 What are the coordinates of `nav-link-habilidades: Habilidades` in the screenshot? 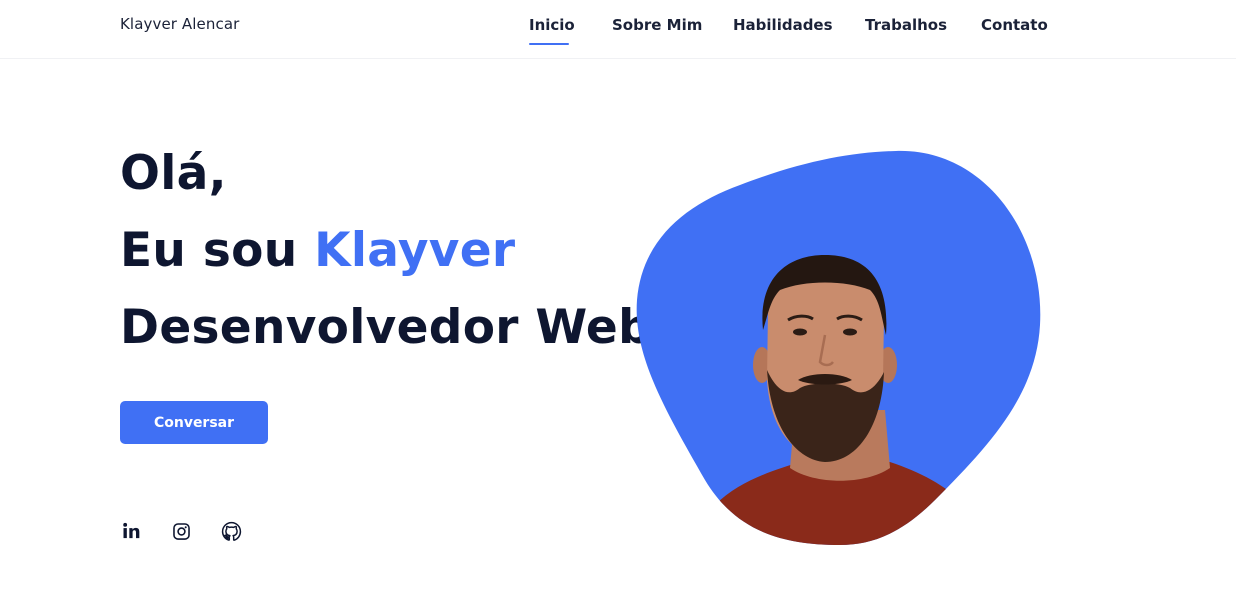 It's located at (783, 25).